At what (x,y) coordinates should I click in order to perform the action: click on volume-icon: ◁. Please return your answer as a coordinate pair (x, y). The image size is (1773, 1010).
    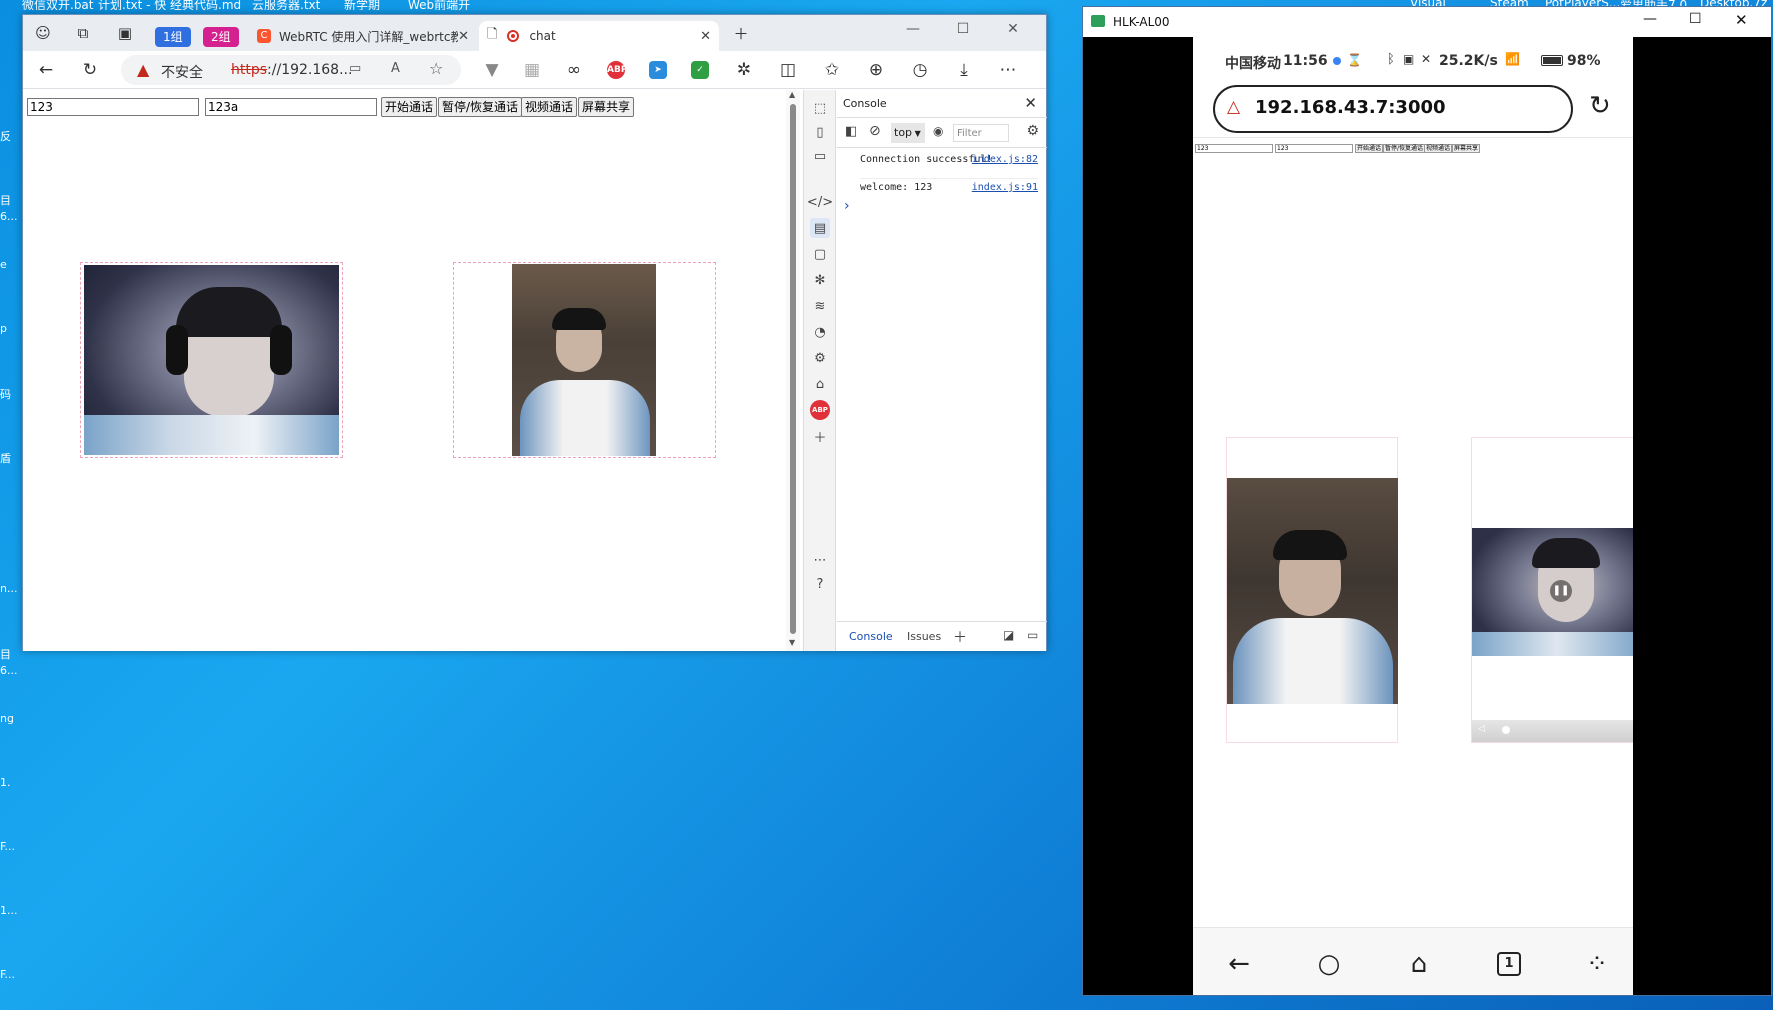
    Looking at the image, I should click on (1481, 729).